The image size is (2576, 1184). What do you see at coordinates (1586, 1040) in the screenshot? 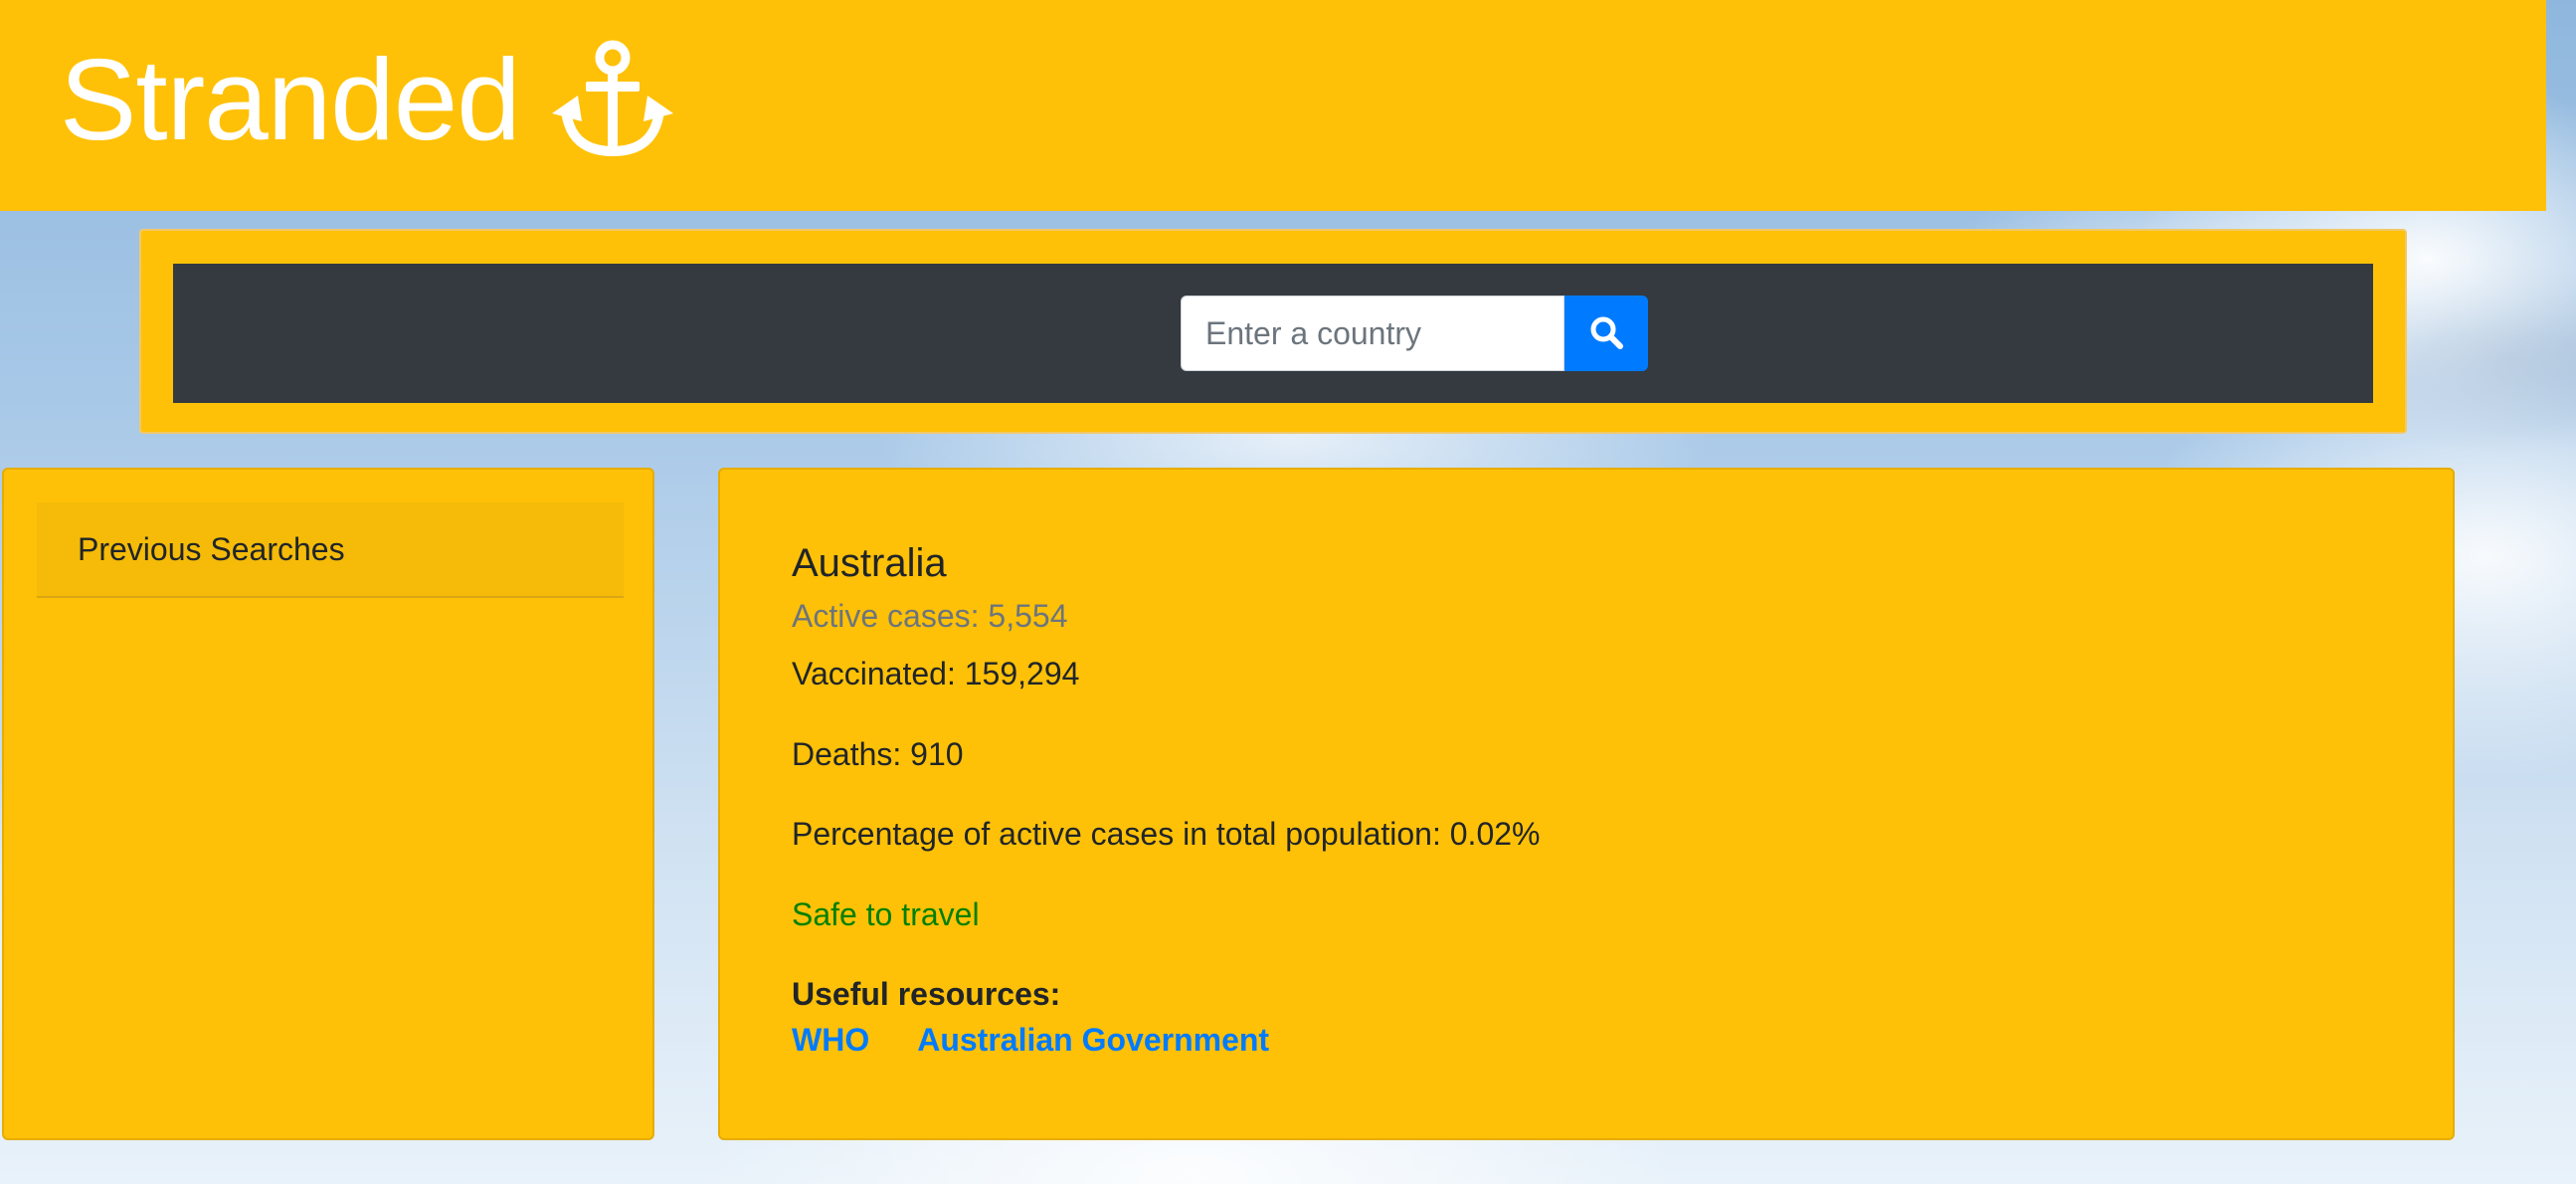
I see `resource-links: WHO Australian Government` at bounding box center [1586, 1040].